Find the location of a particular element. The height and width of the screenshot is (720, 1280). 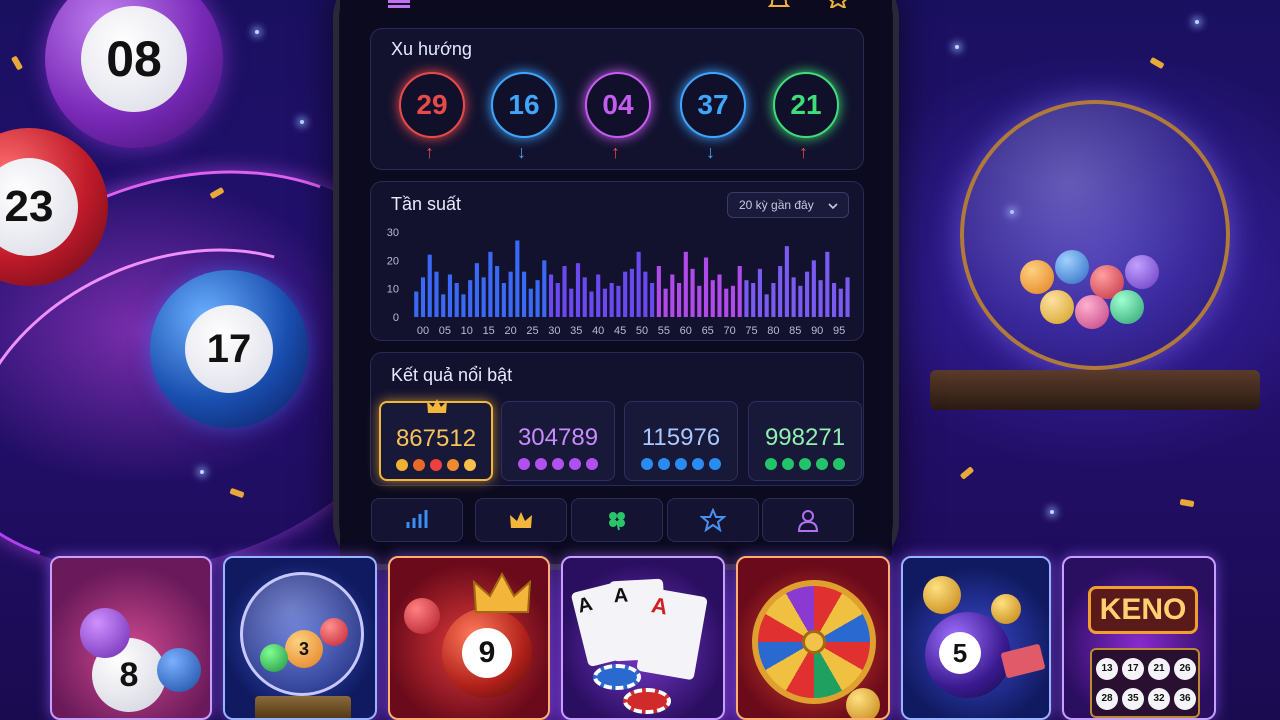

gold-coin is located at coordinates (1006, 609).